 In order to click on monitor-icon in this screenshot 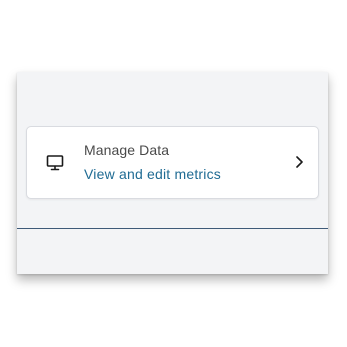, I will do `click(55, 163)`.